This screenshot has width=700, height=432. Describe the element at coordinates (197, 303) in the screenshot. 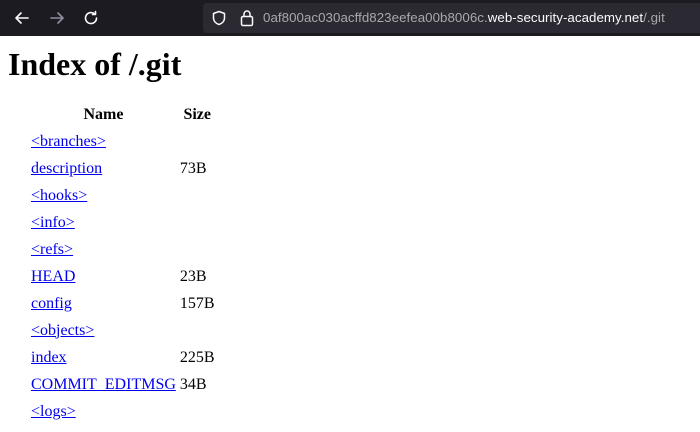

I see `size-cell: 157B` at that location.